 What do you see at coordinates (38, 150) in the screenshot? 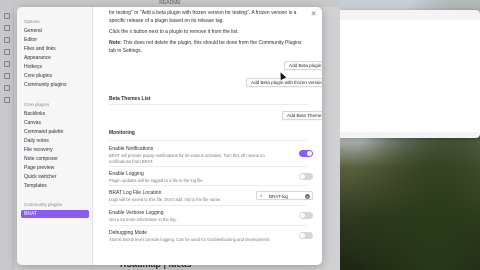
I see `sidebar-item-file-recovery: File recovery` at bounding box center [38, 150].